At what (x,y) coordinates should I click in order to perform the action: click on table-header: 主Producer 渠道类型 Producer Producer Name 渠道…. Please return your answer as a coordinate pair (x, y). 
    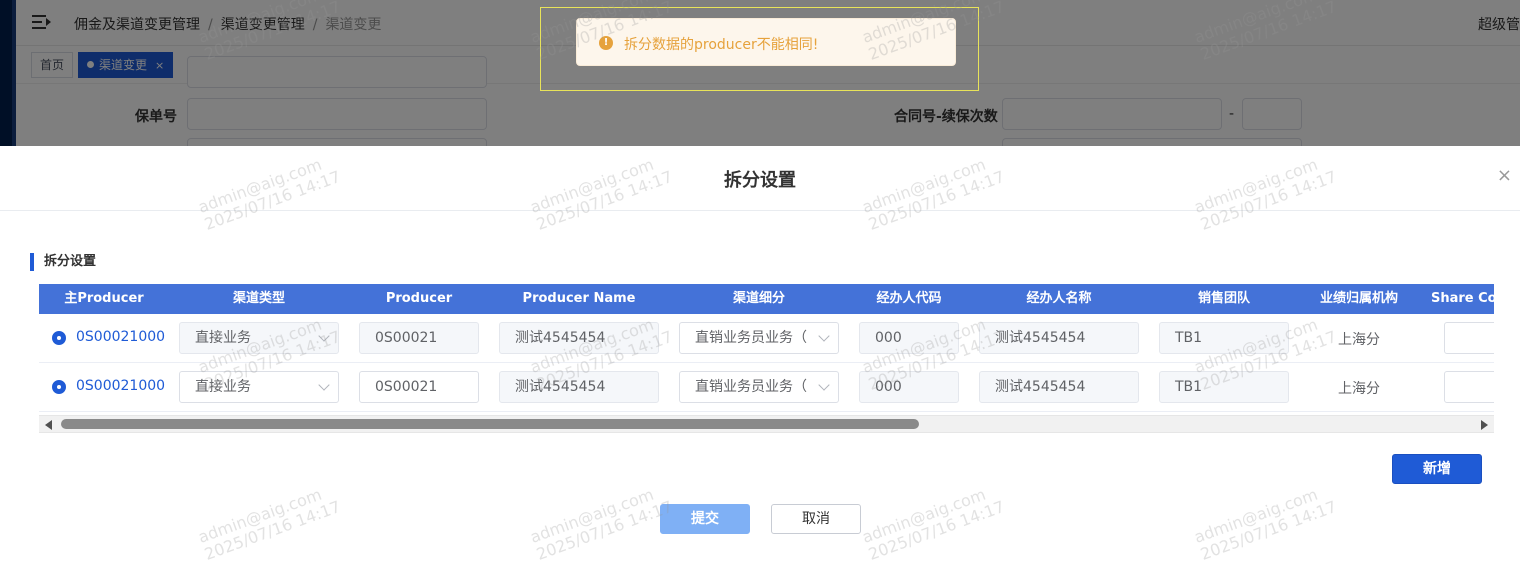
    Looking at the image, I should click on (766, 299).